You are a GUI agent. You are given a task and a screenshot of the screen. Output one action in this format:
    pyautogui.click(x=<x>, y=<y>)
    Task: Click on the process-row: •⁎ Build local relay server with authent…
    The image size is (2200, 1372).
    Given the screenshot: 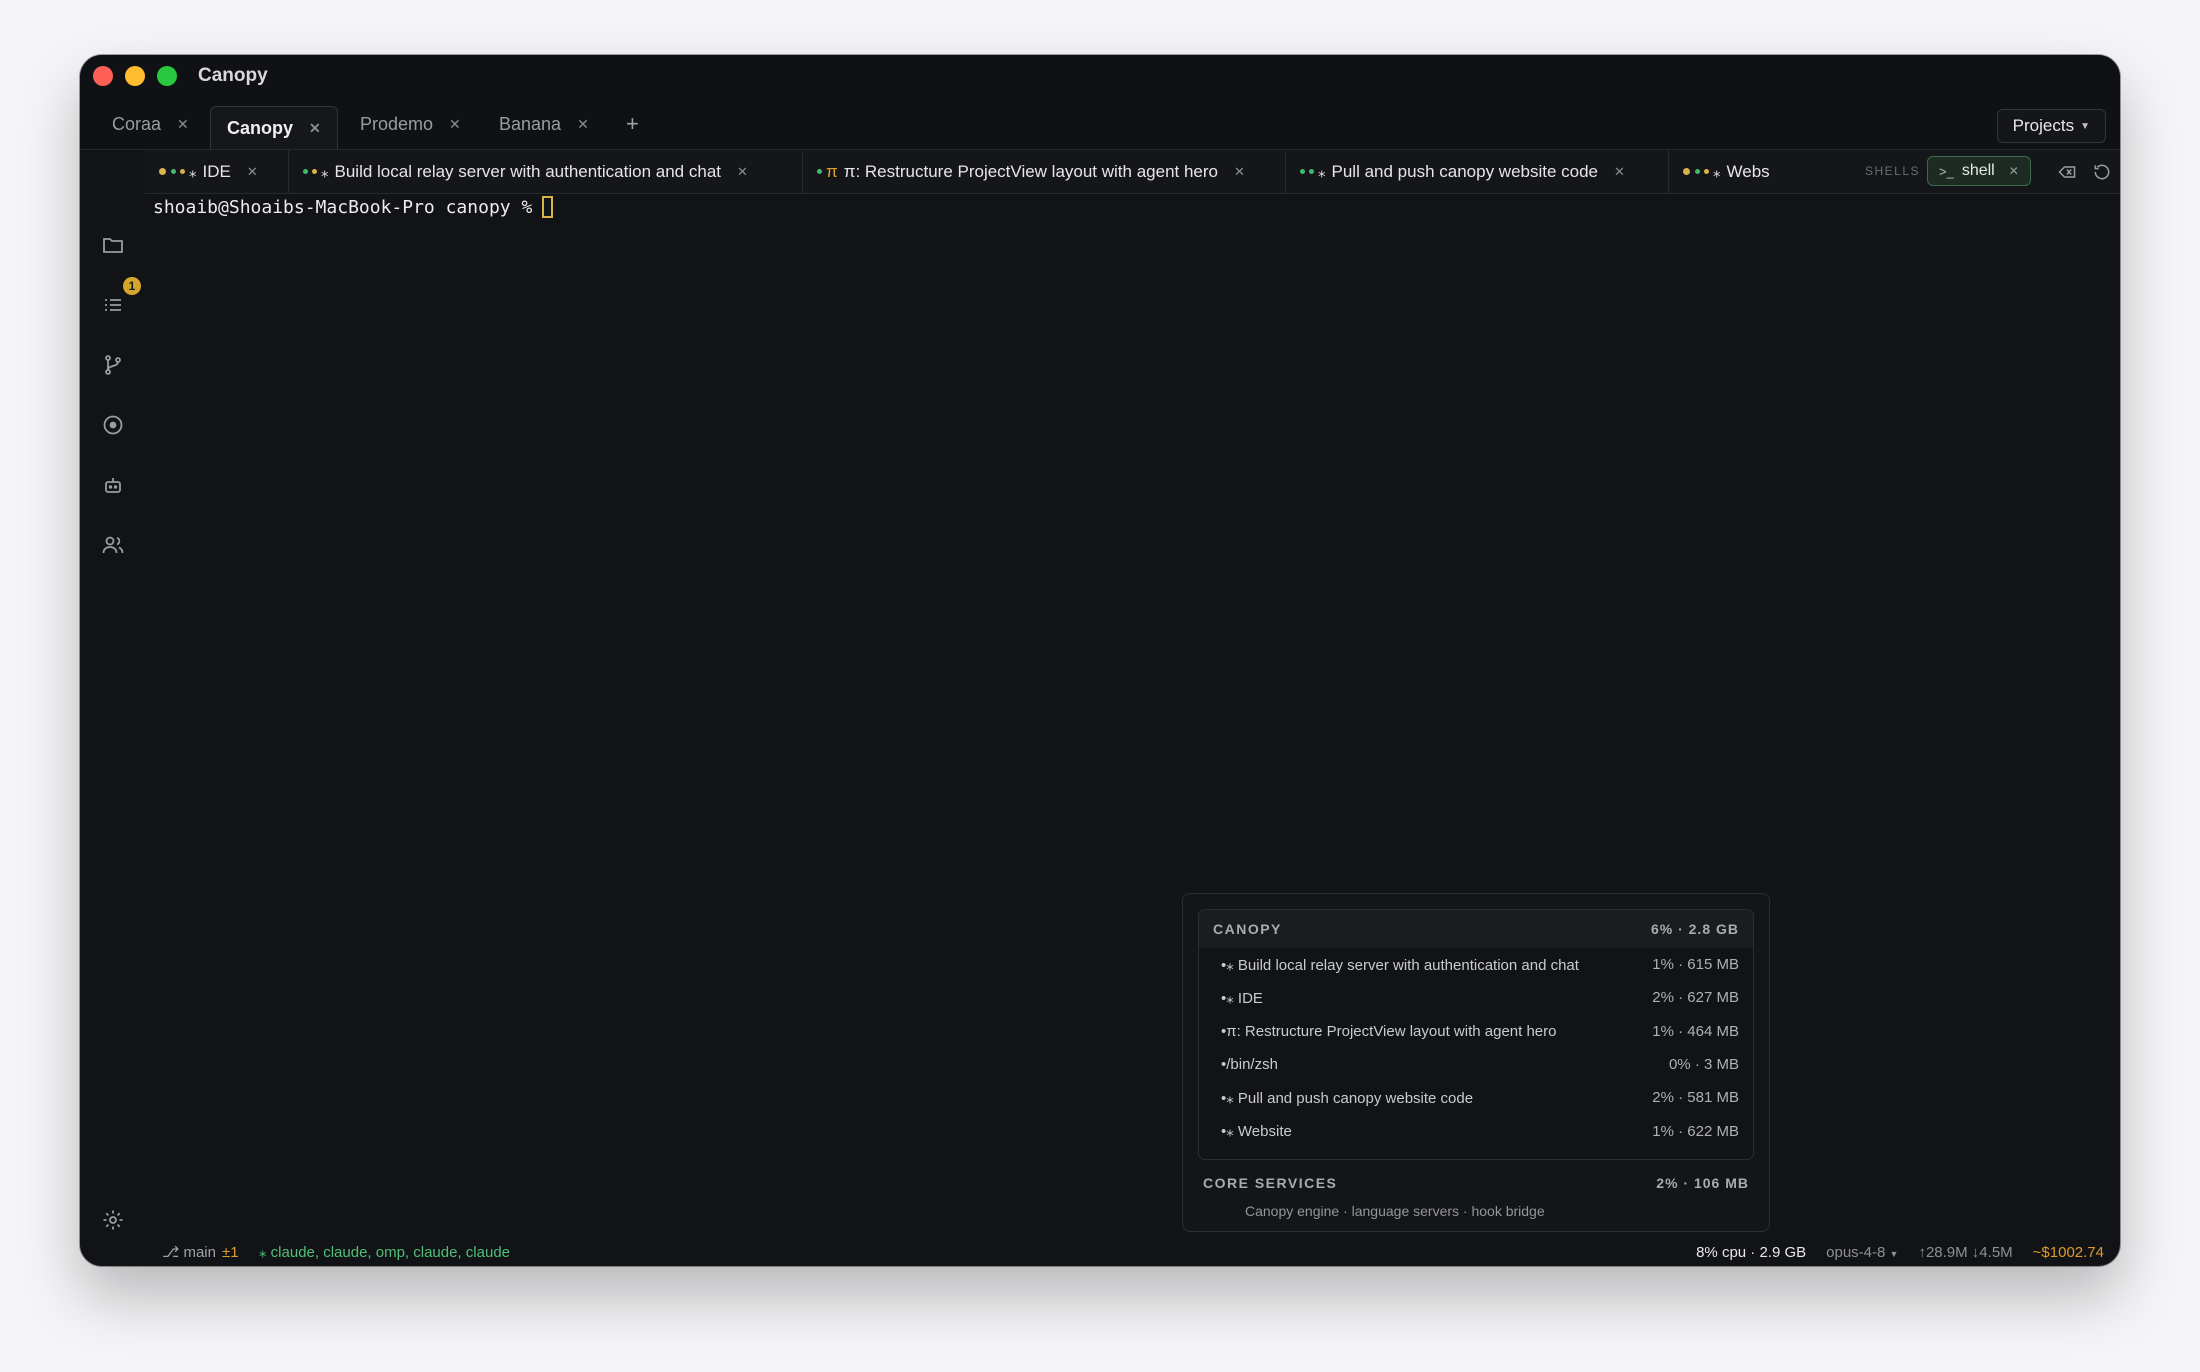 What is the action you would take?
    pyautogui.click(x=1476, y=964)
    